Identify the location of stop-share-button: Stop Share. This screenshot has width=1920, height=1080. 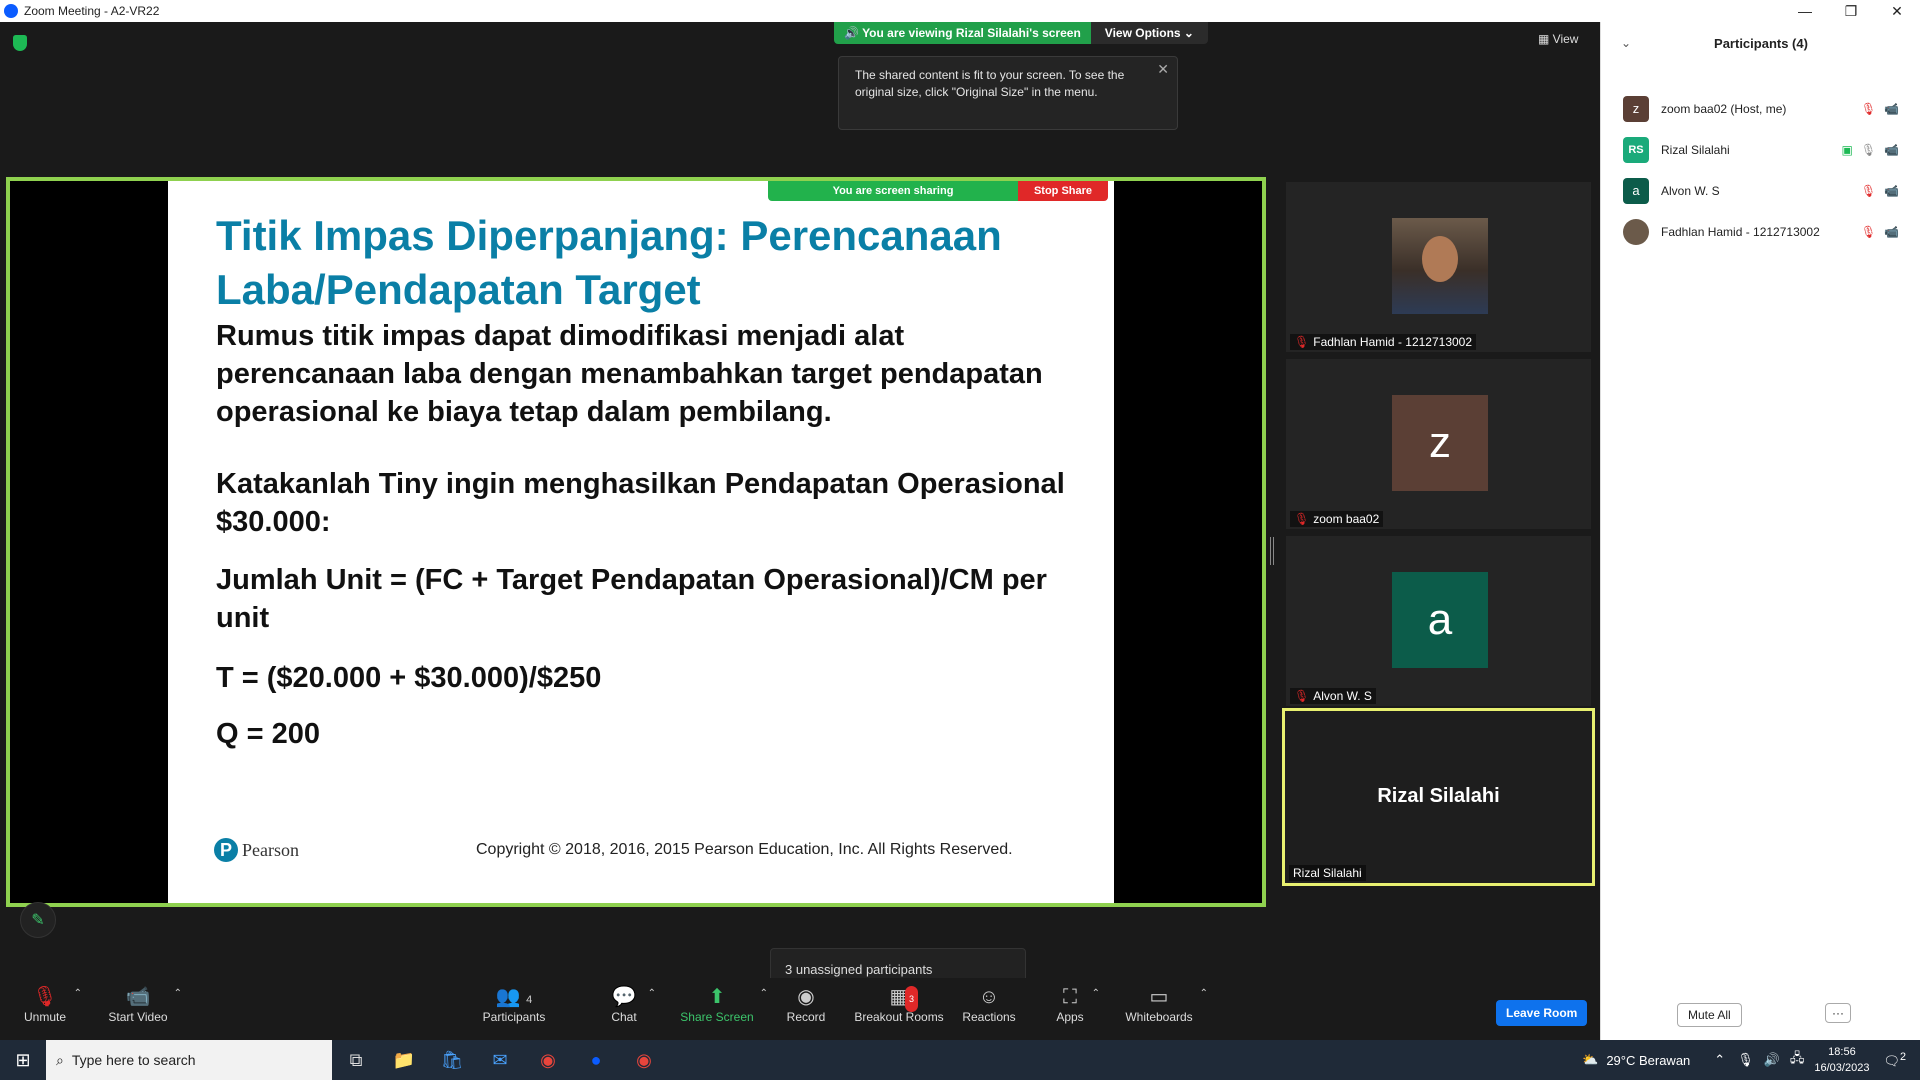
(1063, 191).